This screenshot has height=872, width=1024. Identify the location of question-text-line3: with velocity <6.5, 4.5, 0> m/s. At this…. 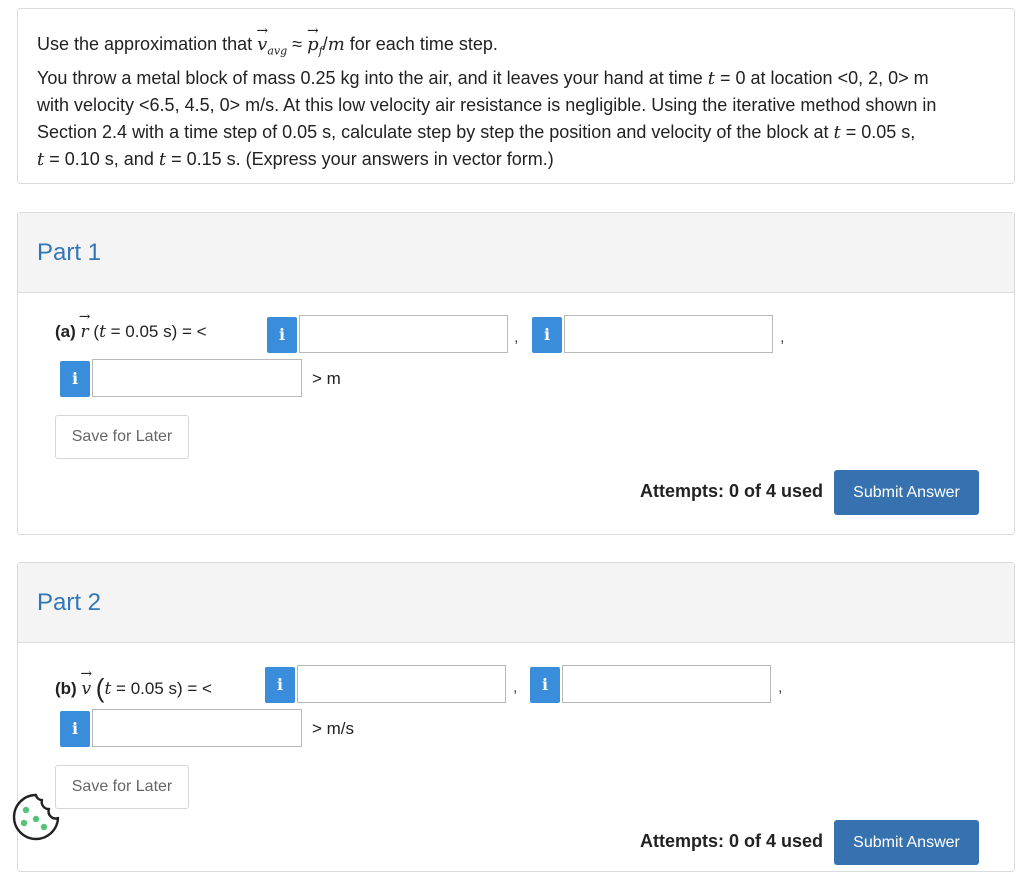
(487, 104).